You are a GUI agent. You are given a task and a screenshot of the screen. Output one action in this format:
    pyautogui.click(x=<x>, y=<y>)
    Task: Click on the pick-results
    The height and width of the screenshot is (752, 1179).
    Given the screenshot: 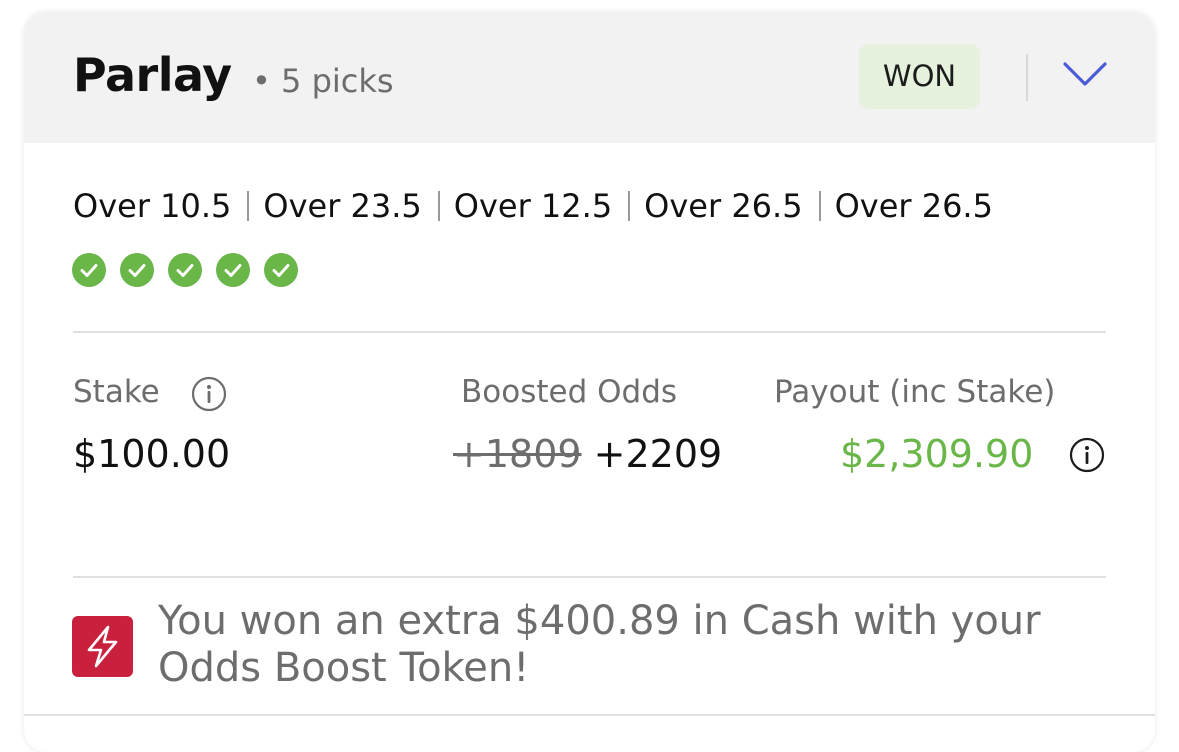 What is the action you would take?
    pyautogui.click(x=192, y=270)
    